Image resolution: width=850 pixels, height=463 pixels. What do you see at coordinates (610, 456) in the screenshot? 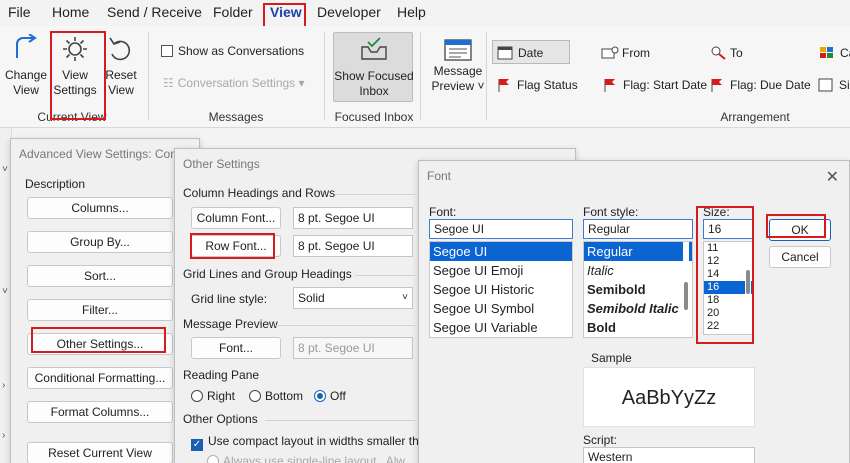
I see `script-value: Western` at bounding box center [610, 456].